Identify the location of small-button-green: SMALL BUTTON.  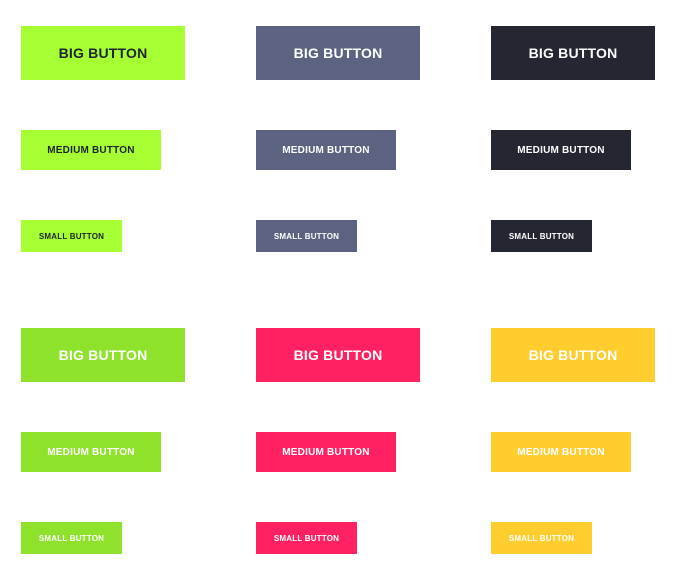
(71, 538).